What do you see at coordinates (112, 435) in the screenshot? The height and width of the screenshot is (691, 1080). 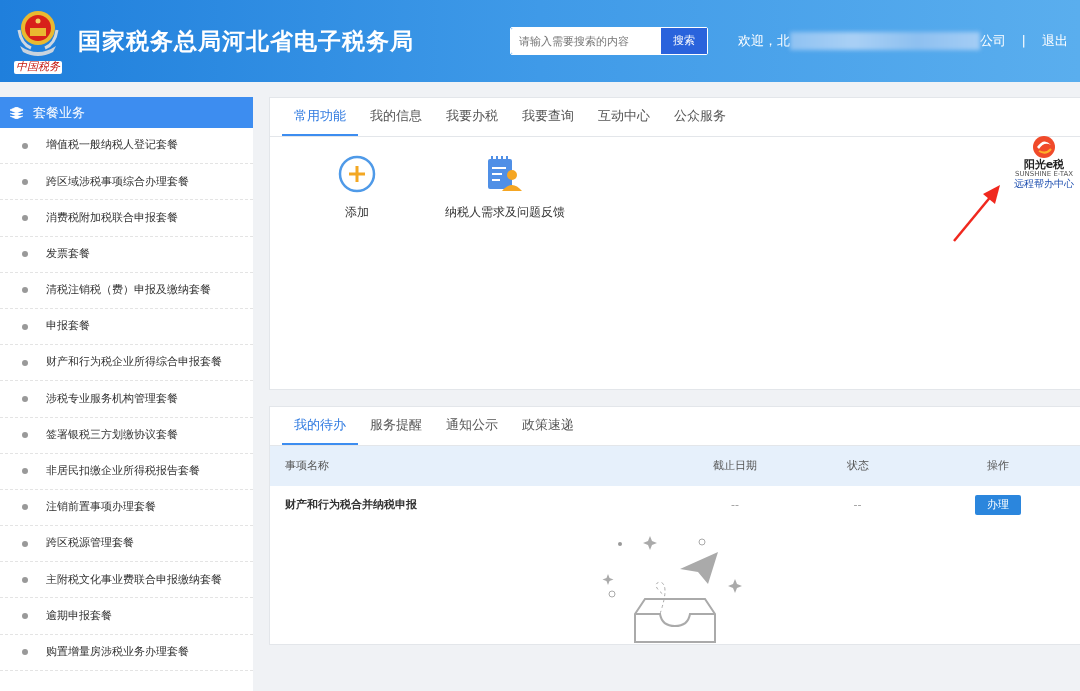 I see `sidebar-item-label: 签署银税三方划缴协议套餐` at bounding box center [112, 435].